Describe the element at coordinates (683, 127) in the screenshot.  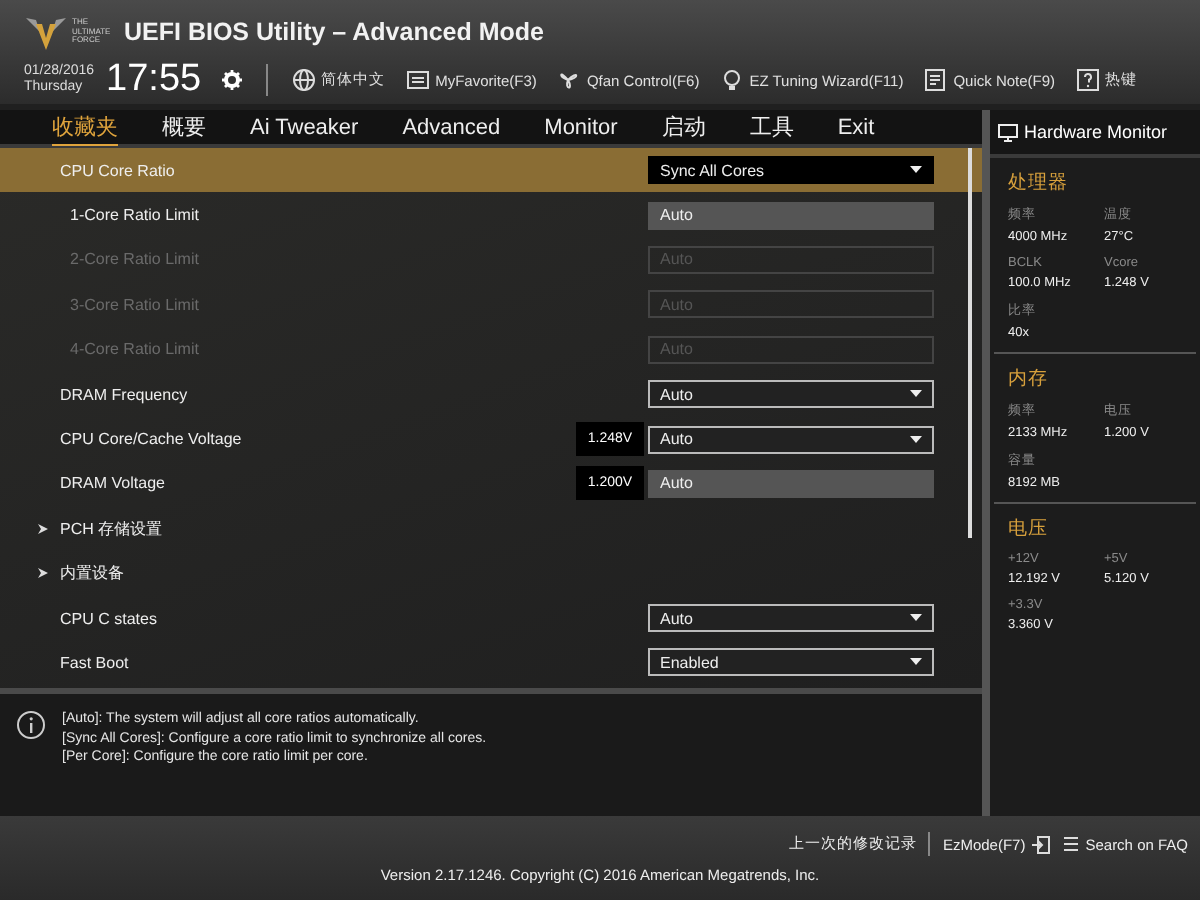
I see `menu-tab: 启动` at that location.